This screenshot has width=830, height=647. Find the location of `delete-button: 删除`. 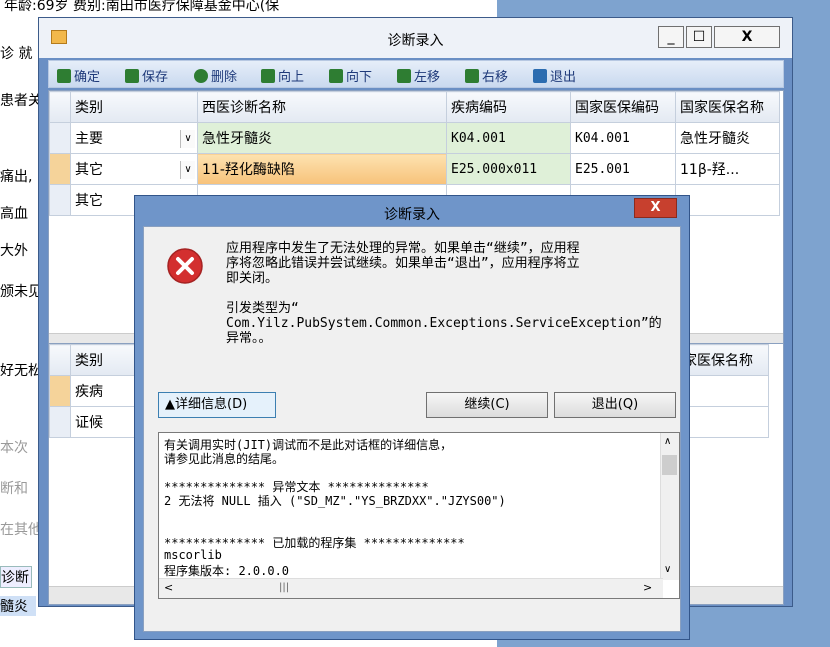

delete-button: 删除 is located at coordinates (215, 75).